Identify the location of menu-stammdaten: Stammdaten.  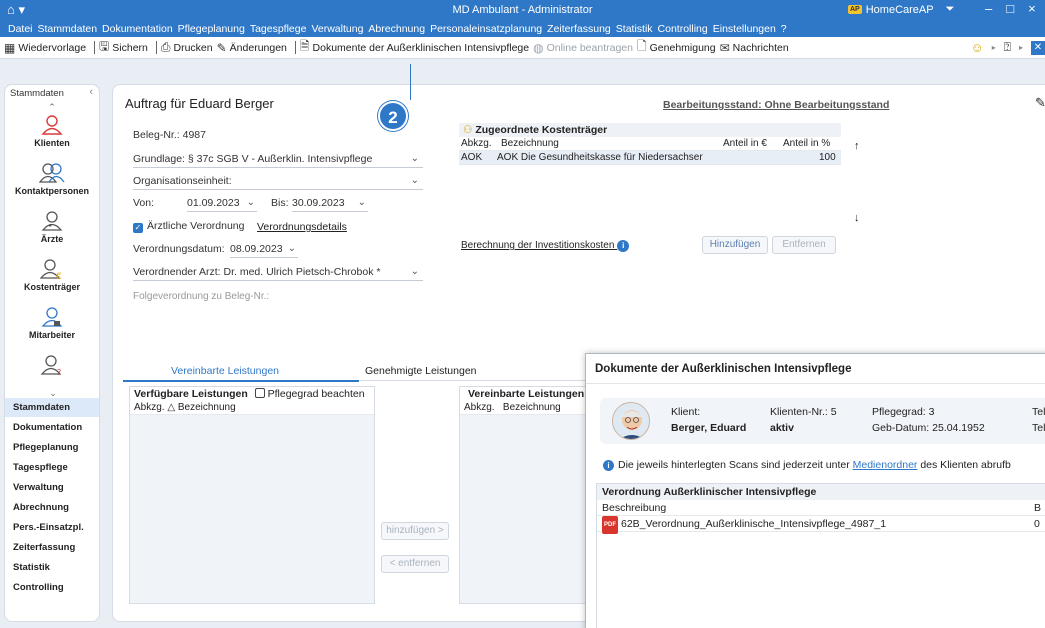
(68, 29).